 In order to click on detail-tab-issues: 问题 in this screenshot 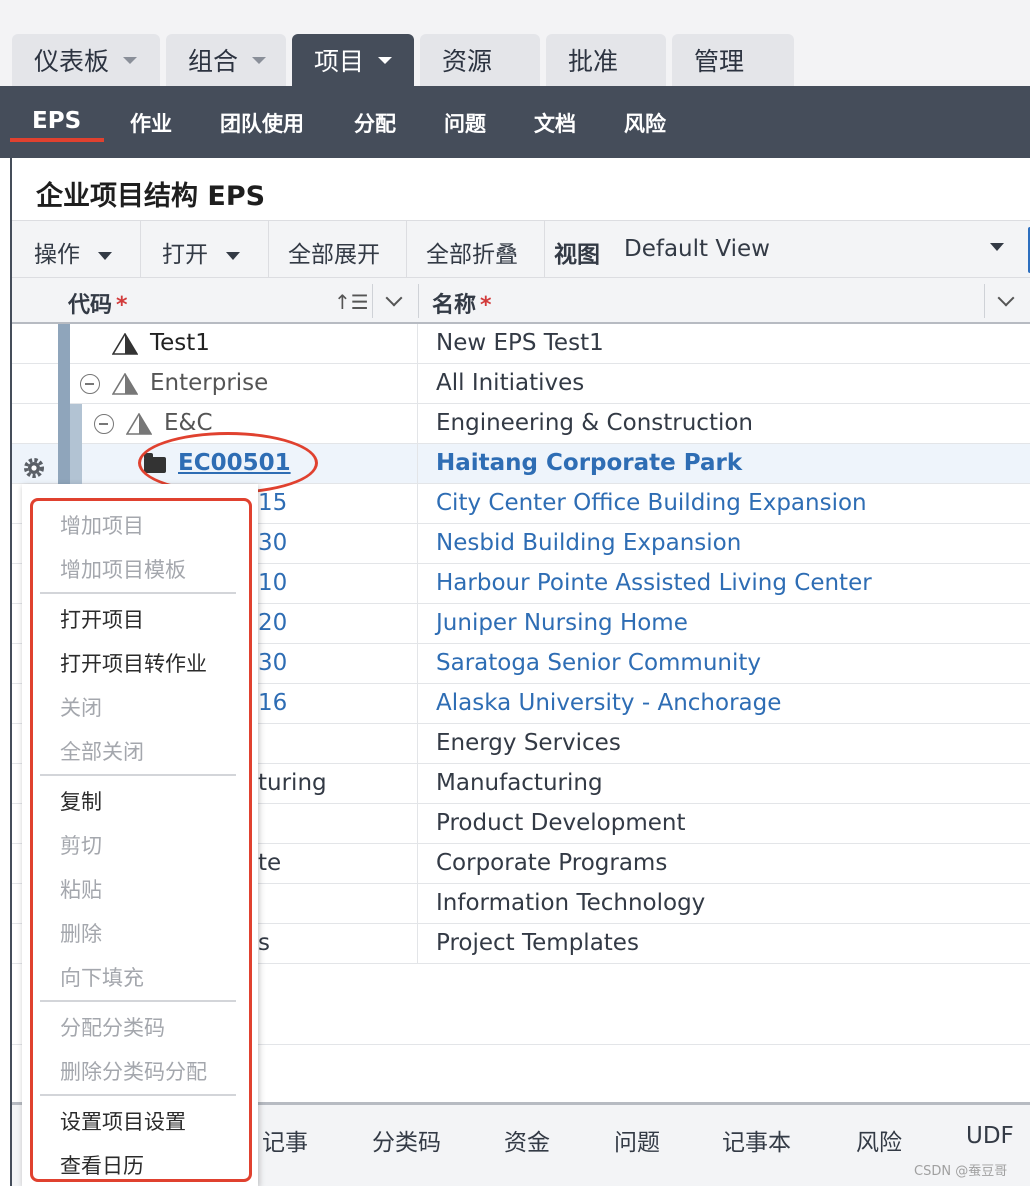, I will do `click(637, 1140)`.